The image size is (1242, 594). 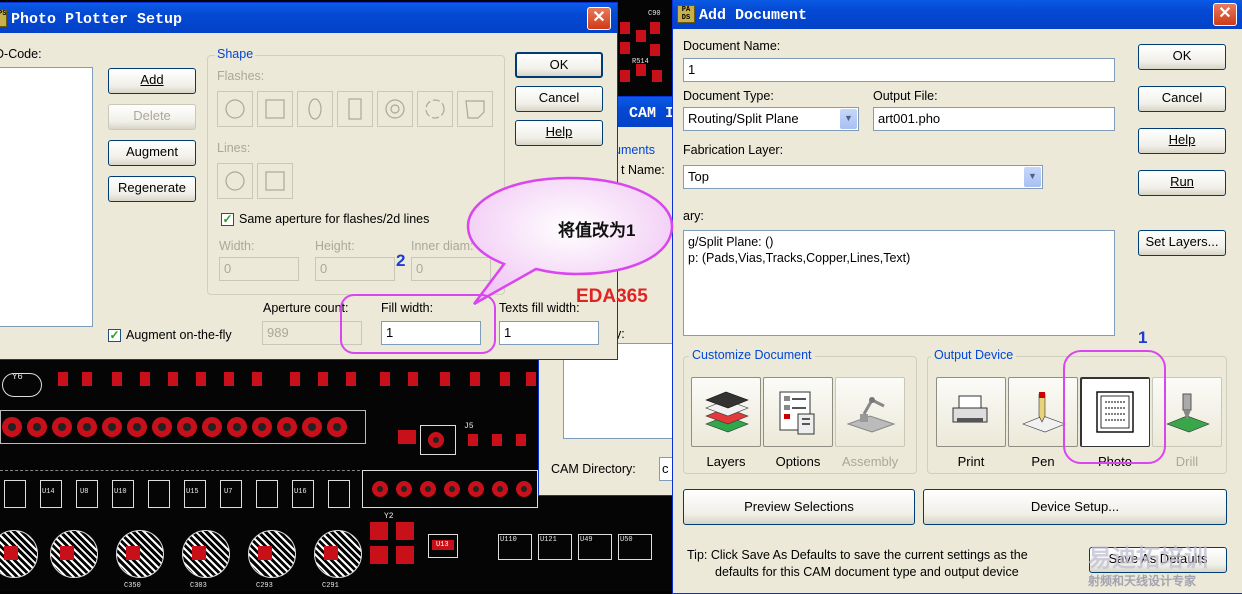 What do you see at coordinates (235, 181) in the screenshot?
I see `round-line-button` at bounding box center [235, 181].